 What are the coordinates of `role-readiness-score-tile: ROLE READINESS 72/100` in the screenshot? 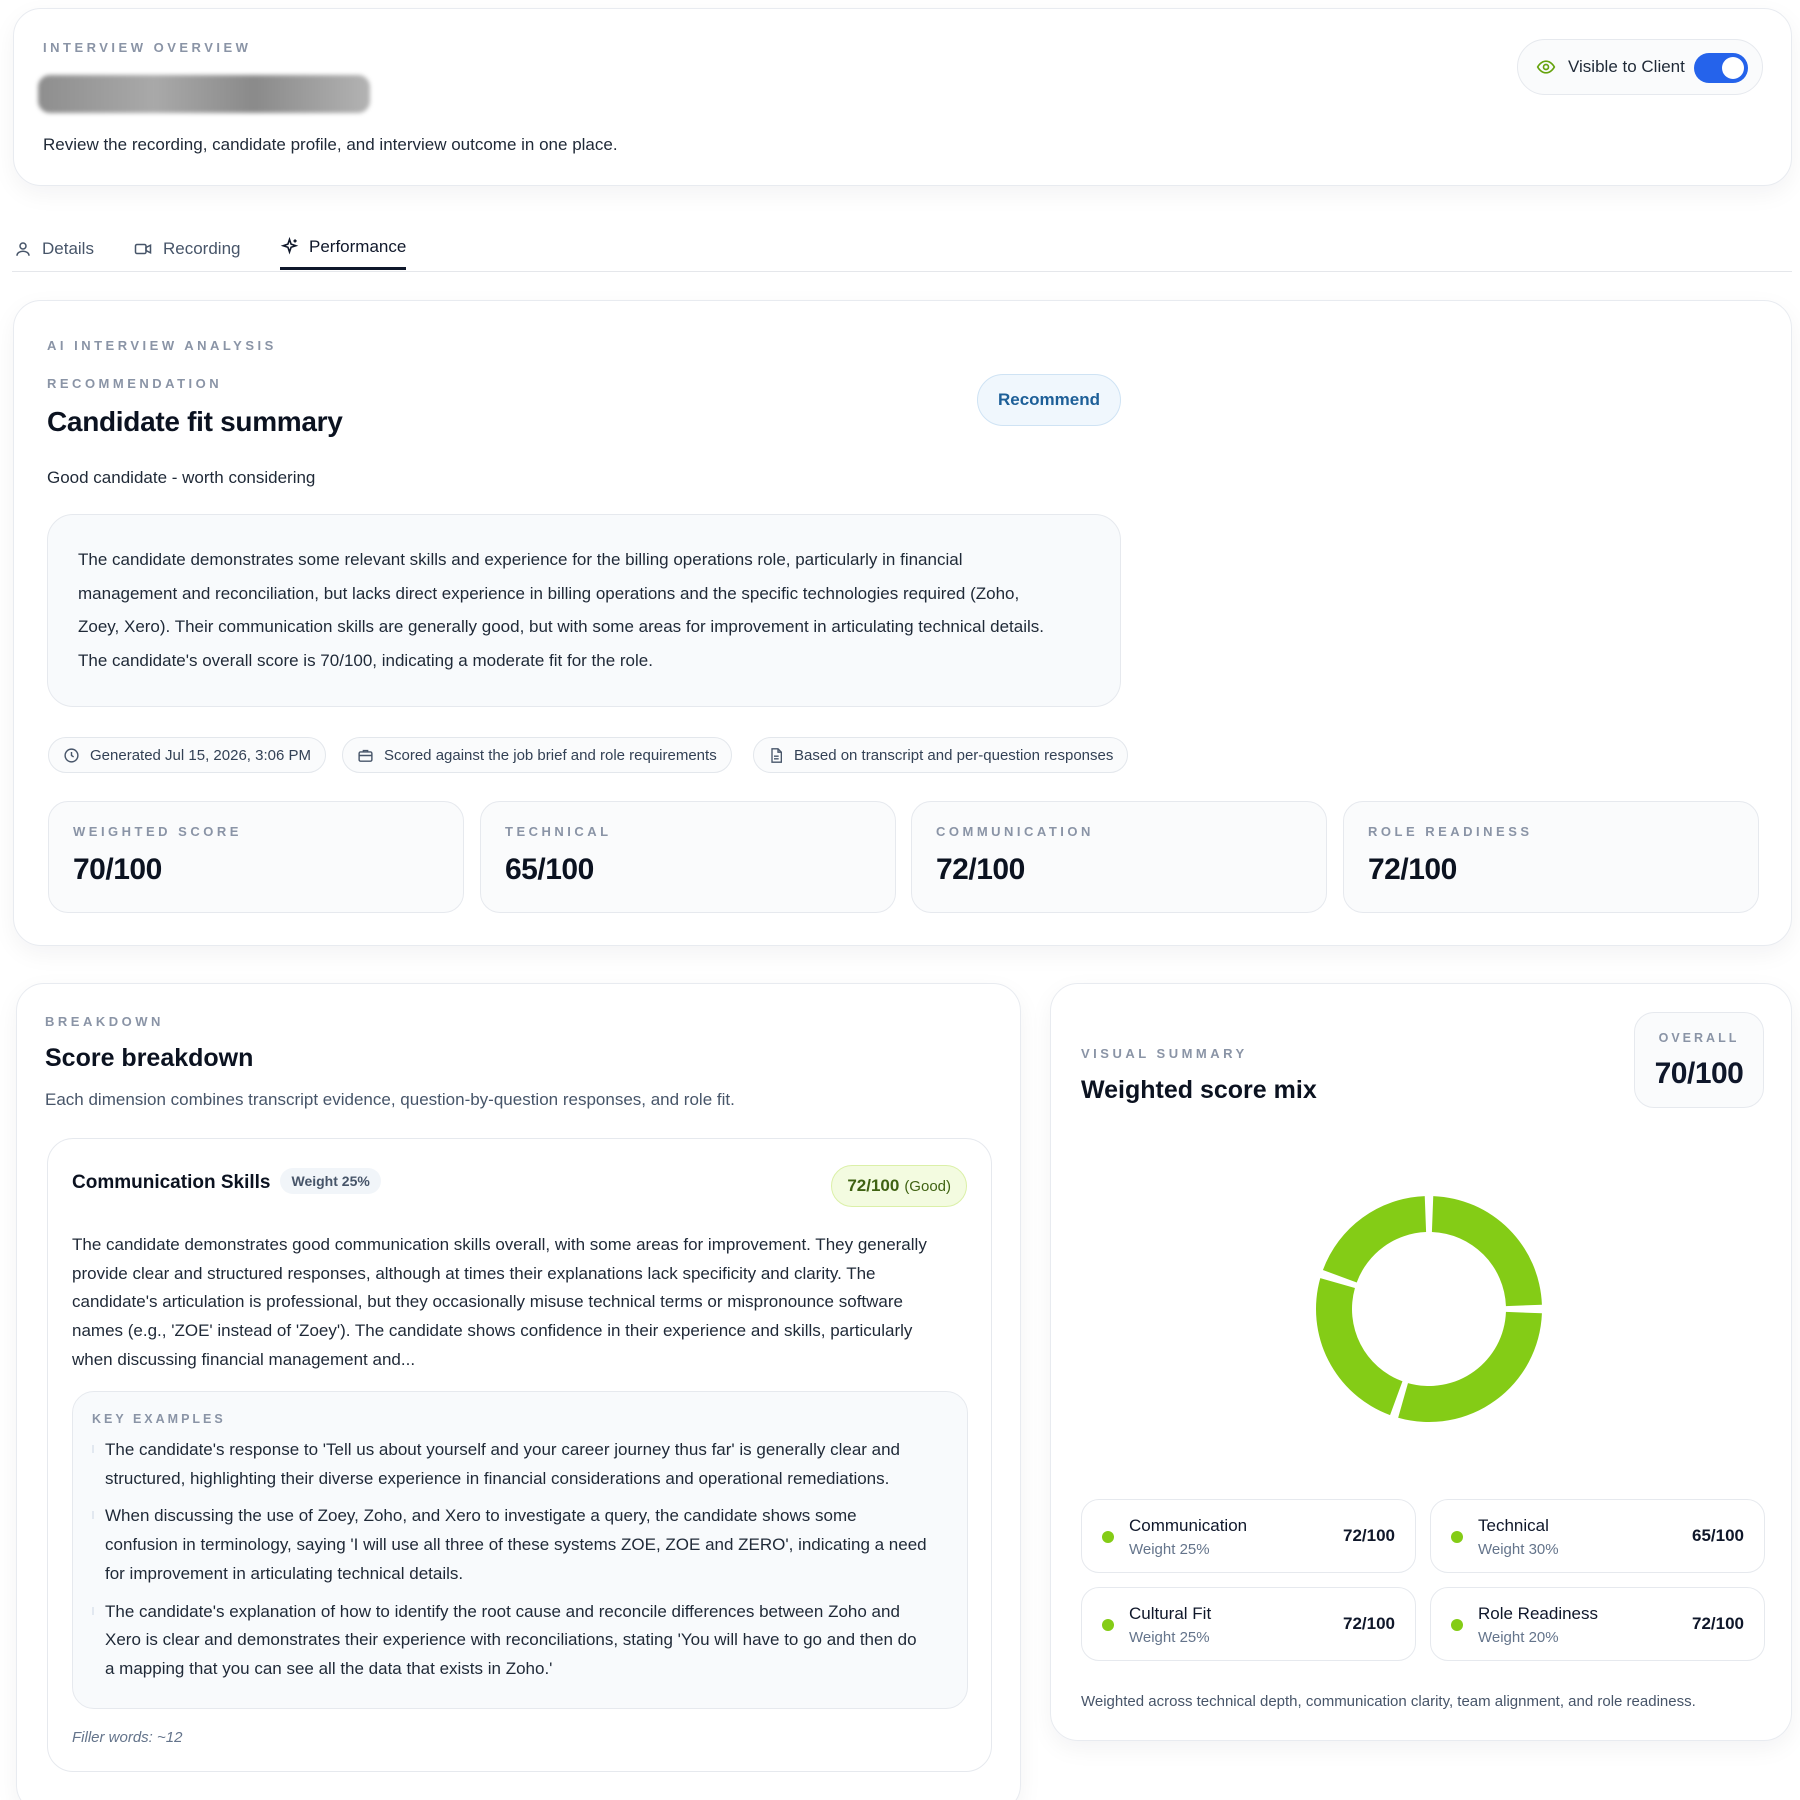 It's located at (1551, 857).